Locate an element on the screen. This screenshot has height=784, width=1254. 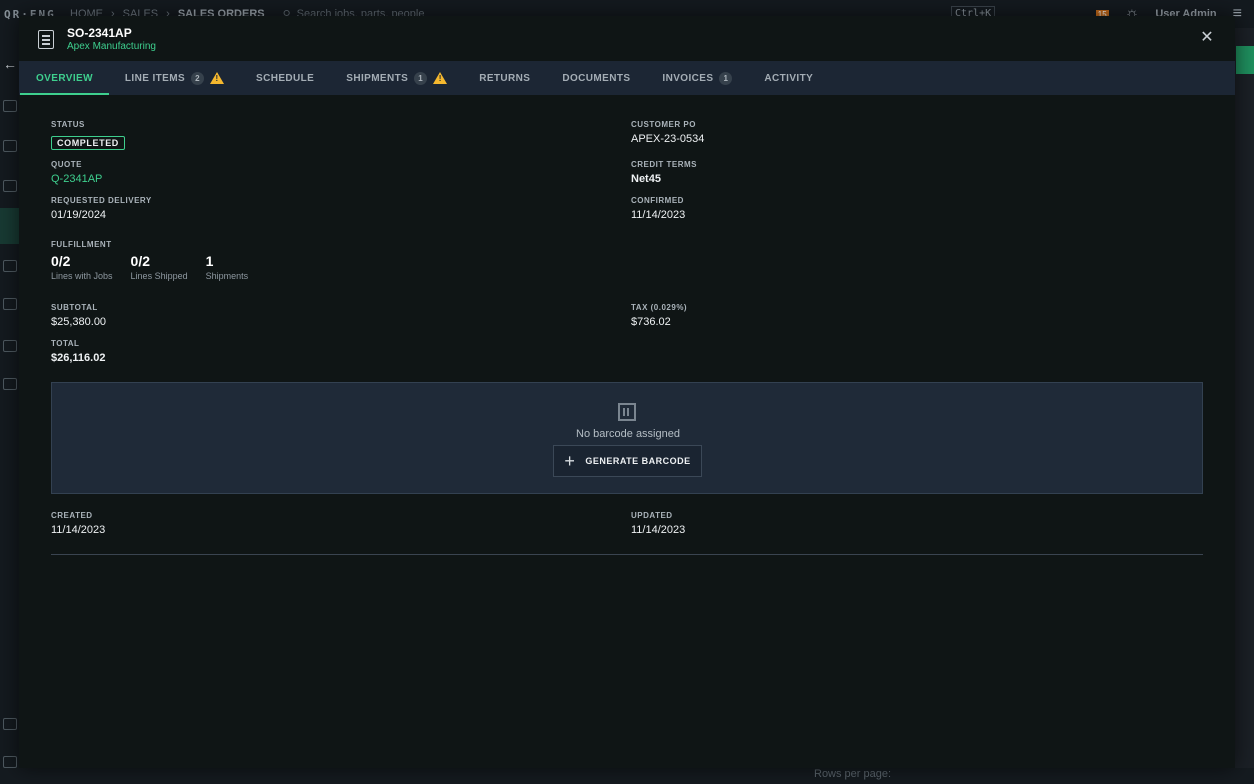
subtotal-label: SUBTOTAL is located at coordinates (74, 307).